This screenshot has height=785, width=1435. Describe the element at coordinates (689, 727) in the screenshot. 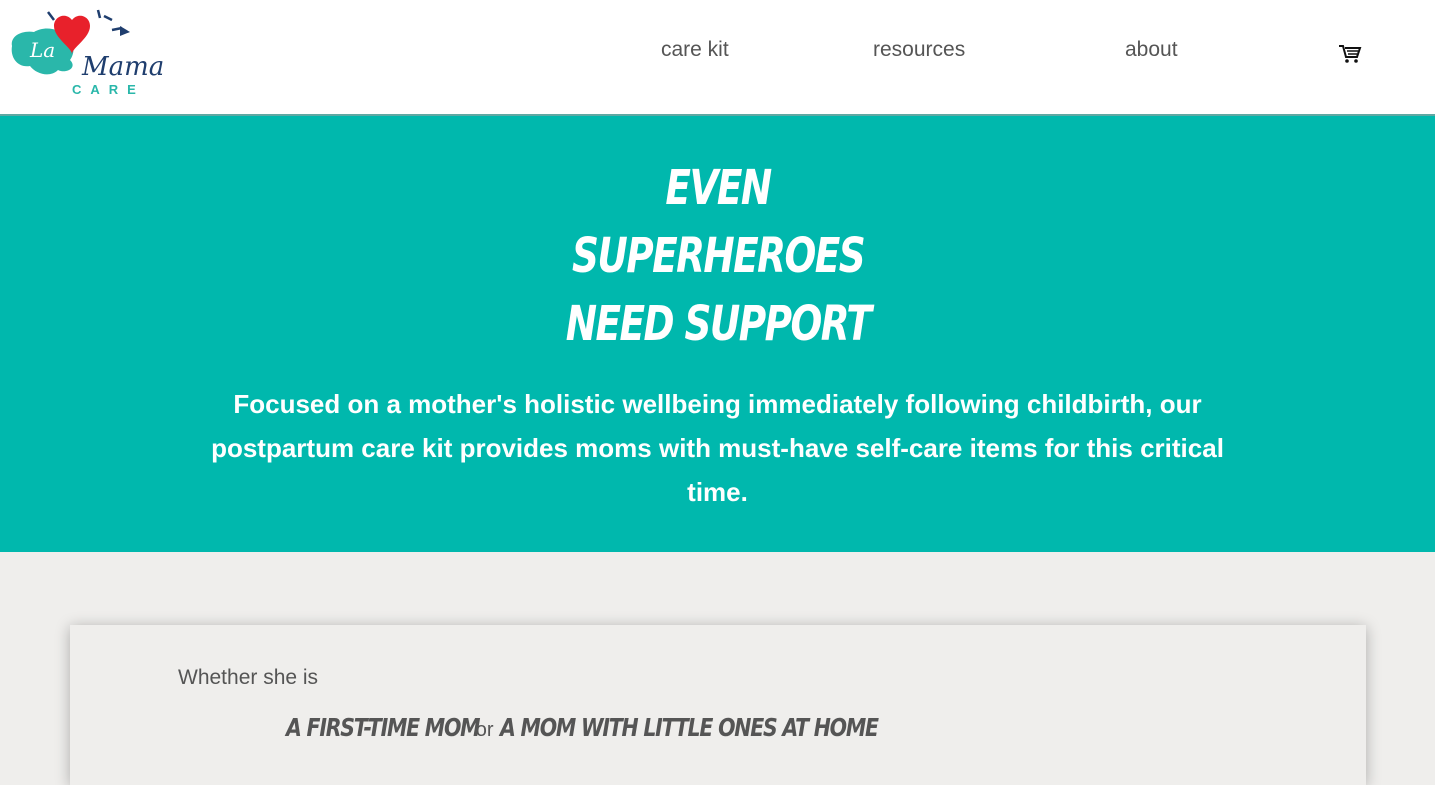

I see `audience-mom-with-little-ones: A MOM WITH LITTLE ONES AT HOME` at that location.